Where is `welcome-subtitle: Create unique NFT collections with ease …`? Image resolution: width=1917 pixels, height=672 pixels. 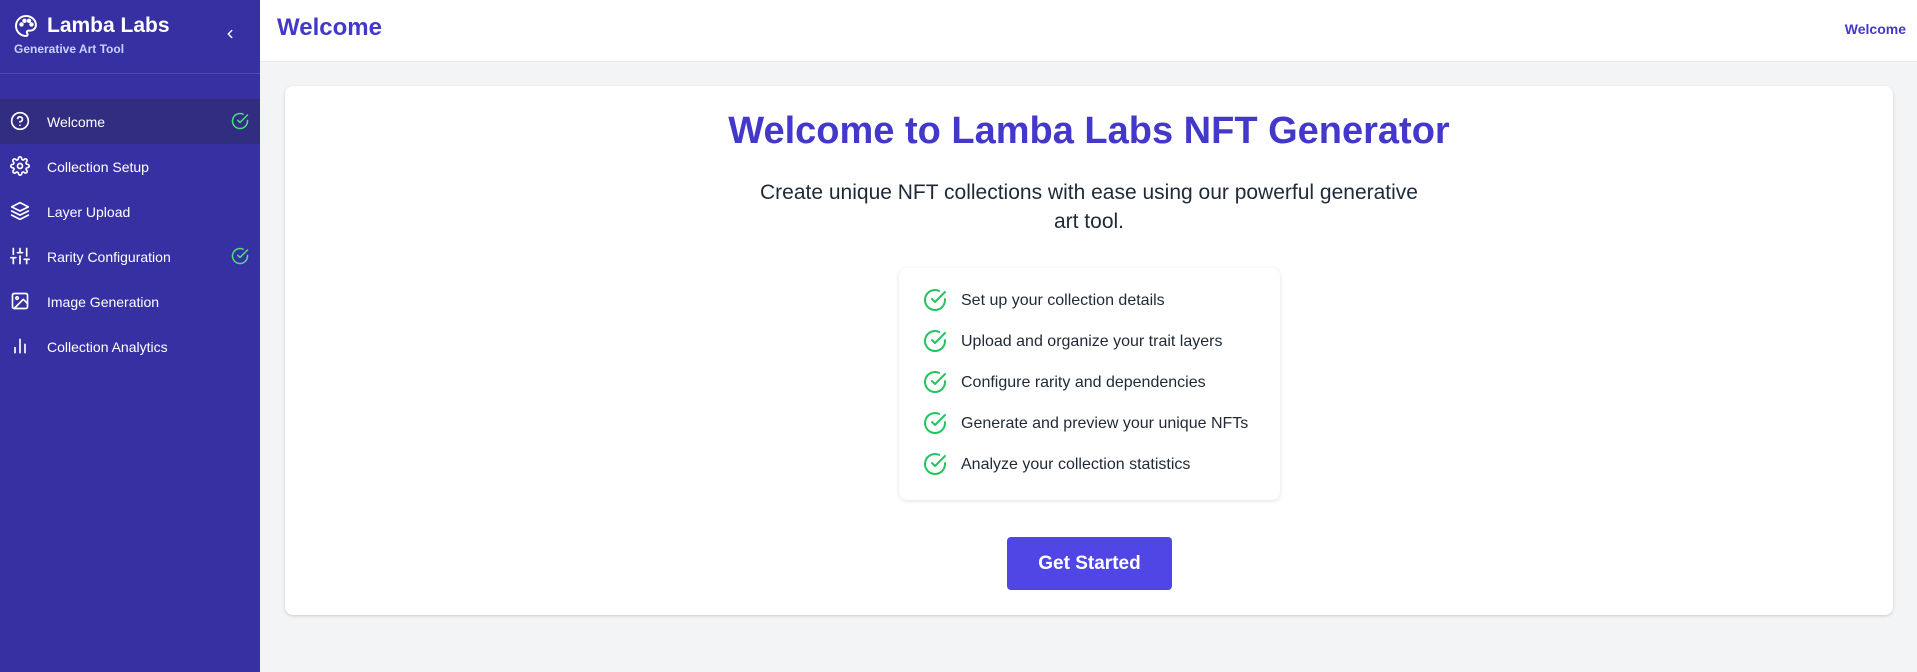
welcome-subtitle: Create unique NFT collections with ease … is located at coordinates (1089, 207).